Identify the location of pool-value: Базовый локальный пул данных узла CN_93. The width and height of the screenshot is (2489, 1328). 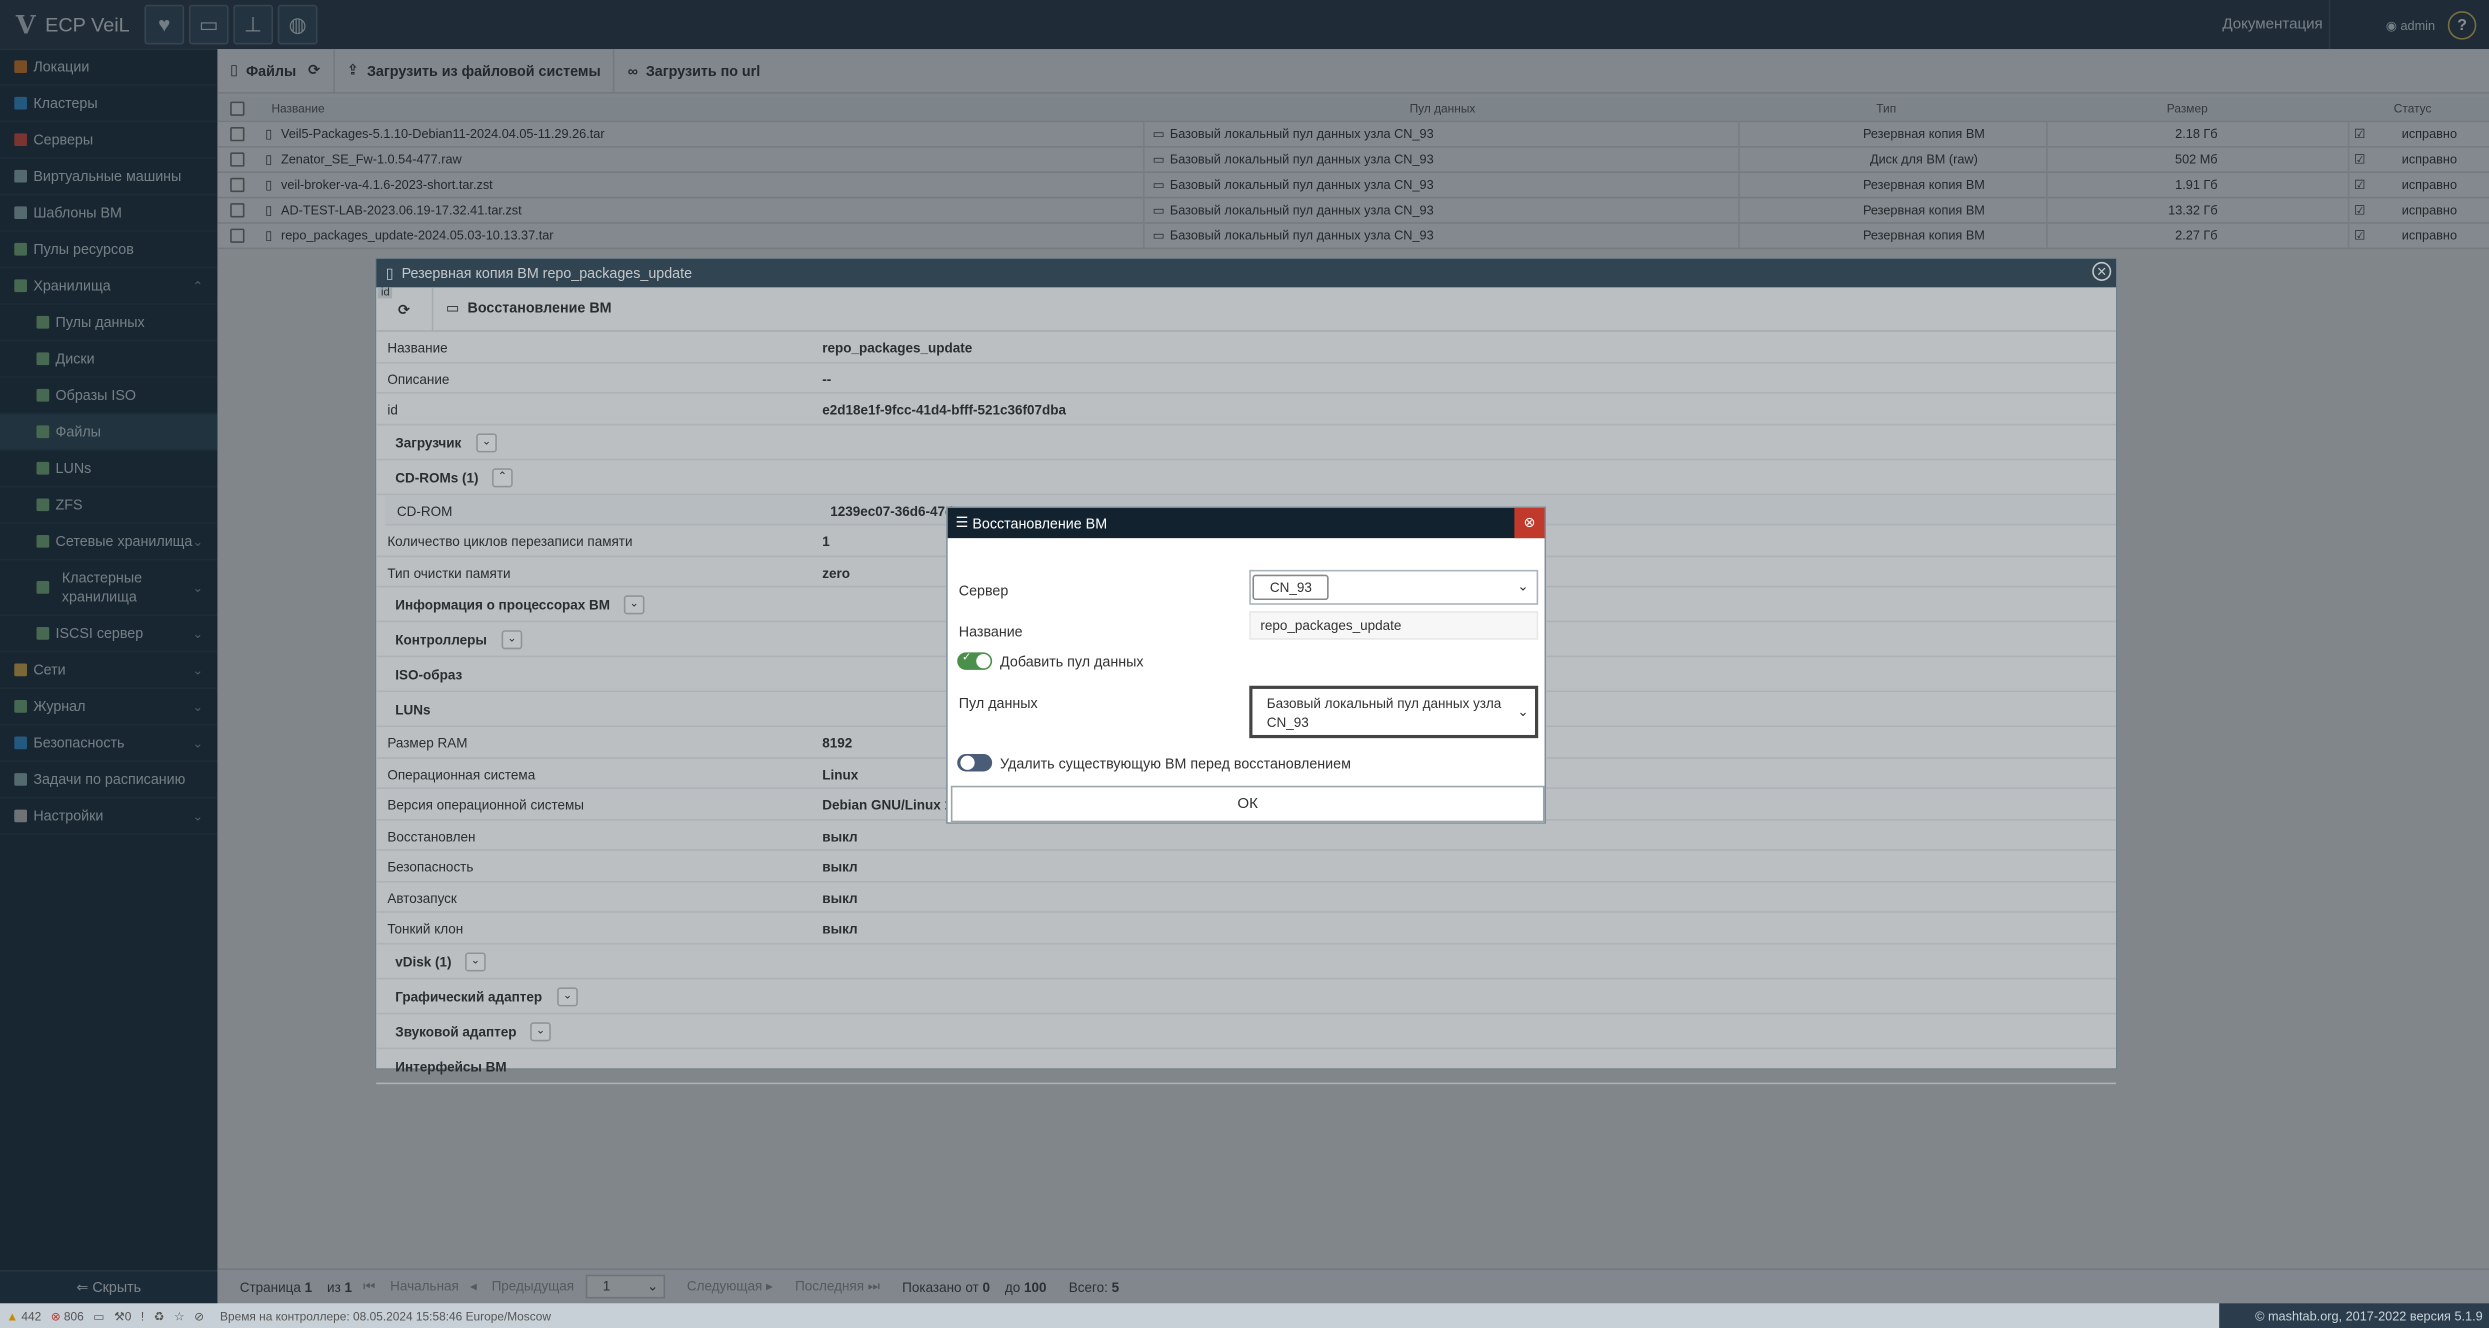
(1384, 713).